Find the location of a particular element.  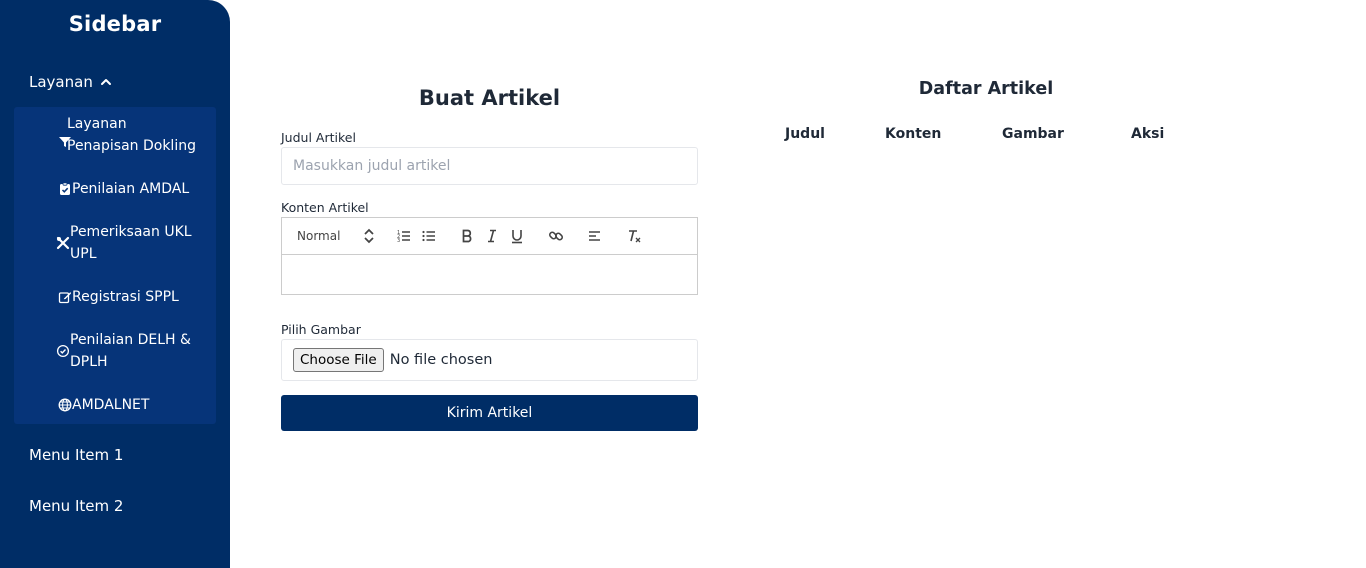

sidebar-item-label: AMDALNET is located at coordinates (111, 405).